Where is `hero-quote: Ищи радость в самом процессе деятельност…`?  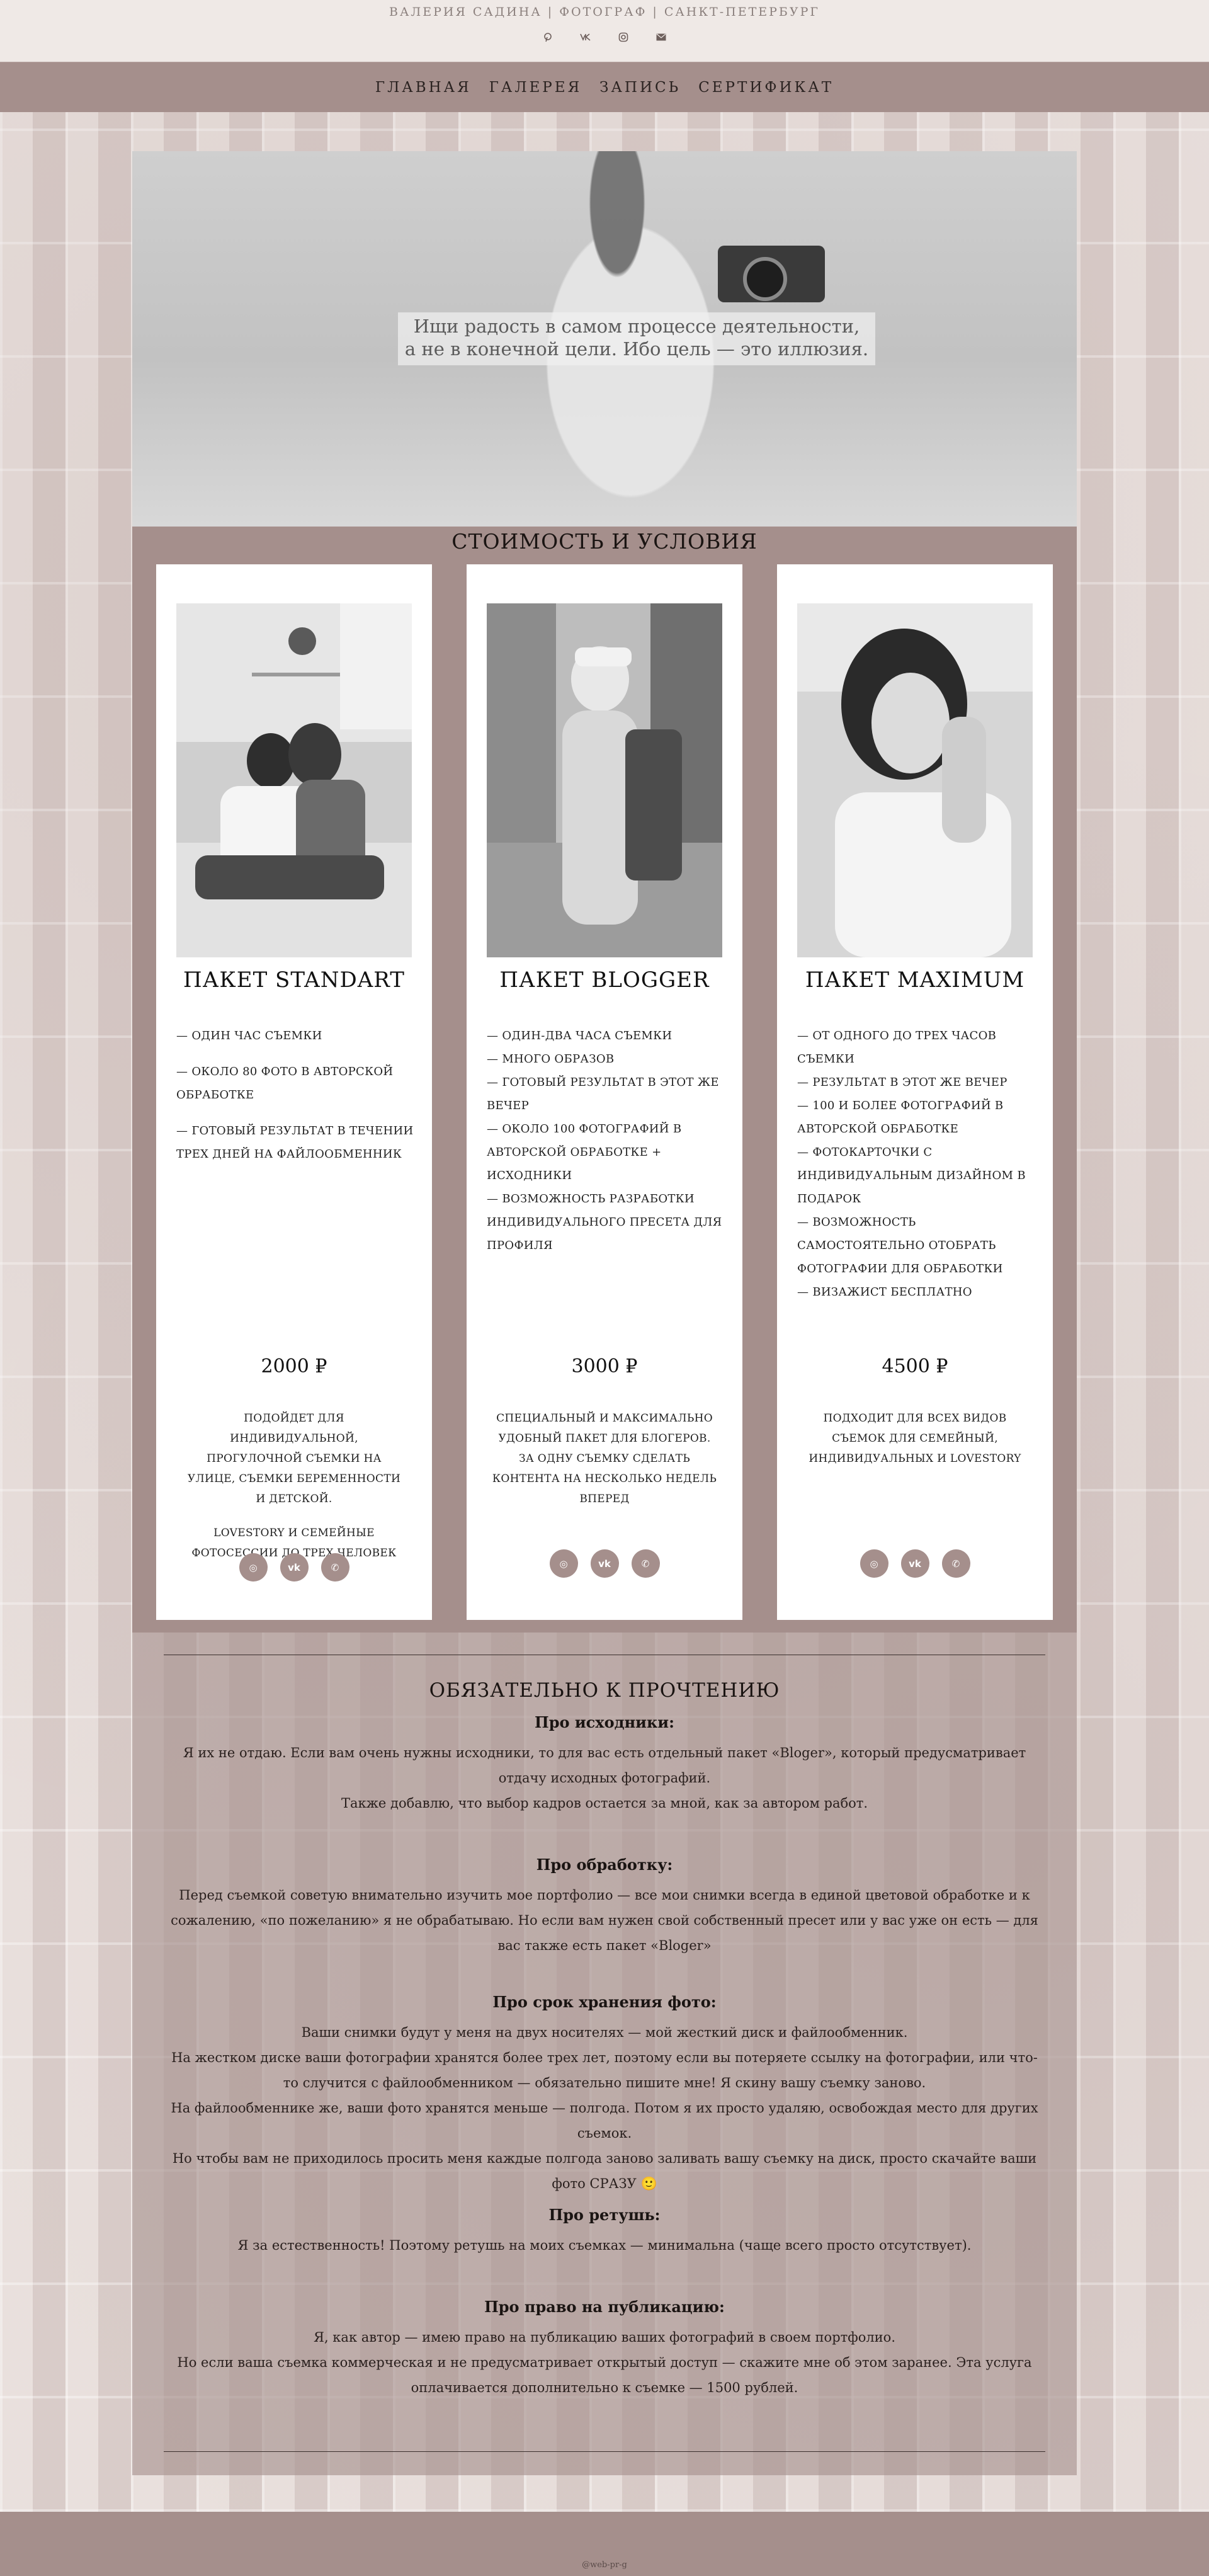
hero-quote: Ищи радость в самом процессе деятельност… is located at coordinates (636, 338).